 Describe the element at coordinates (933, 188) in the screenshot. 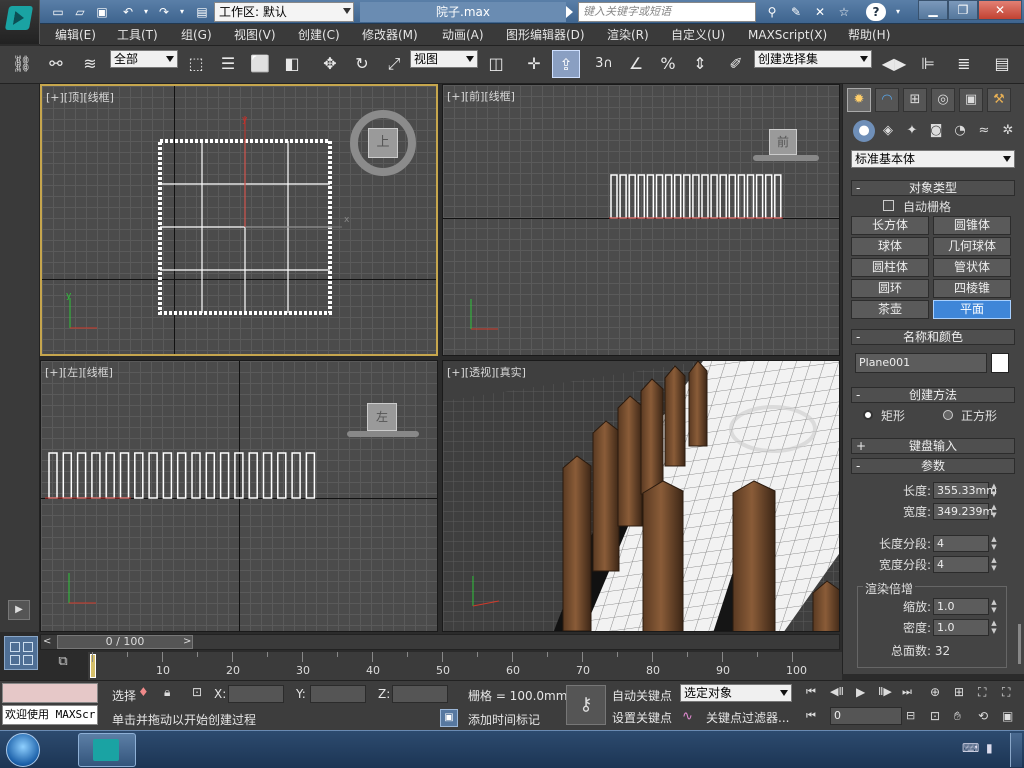

I see `rollout-object-type: - 对象类型` at that location.